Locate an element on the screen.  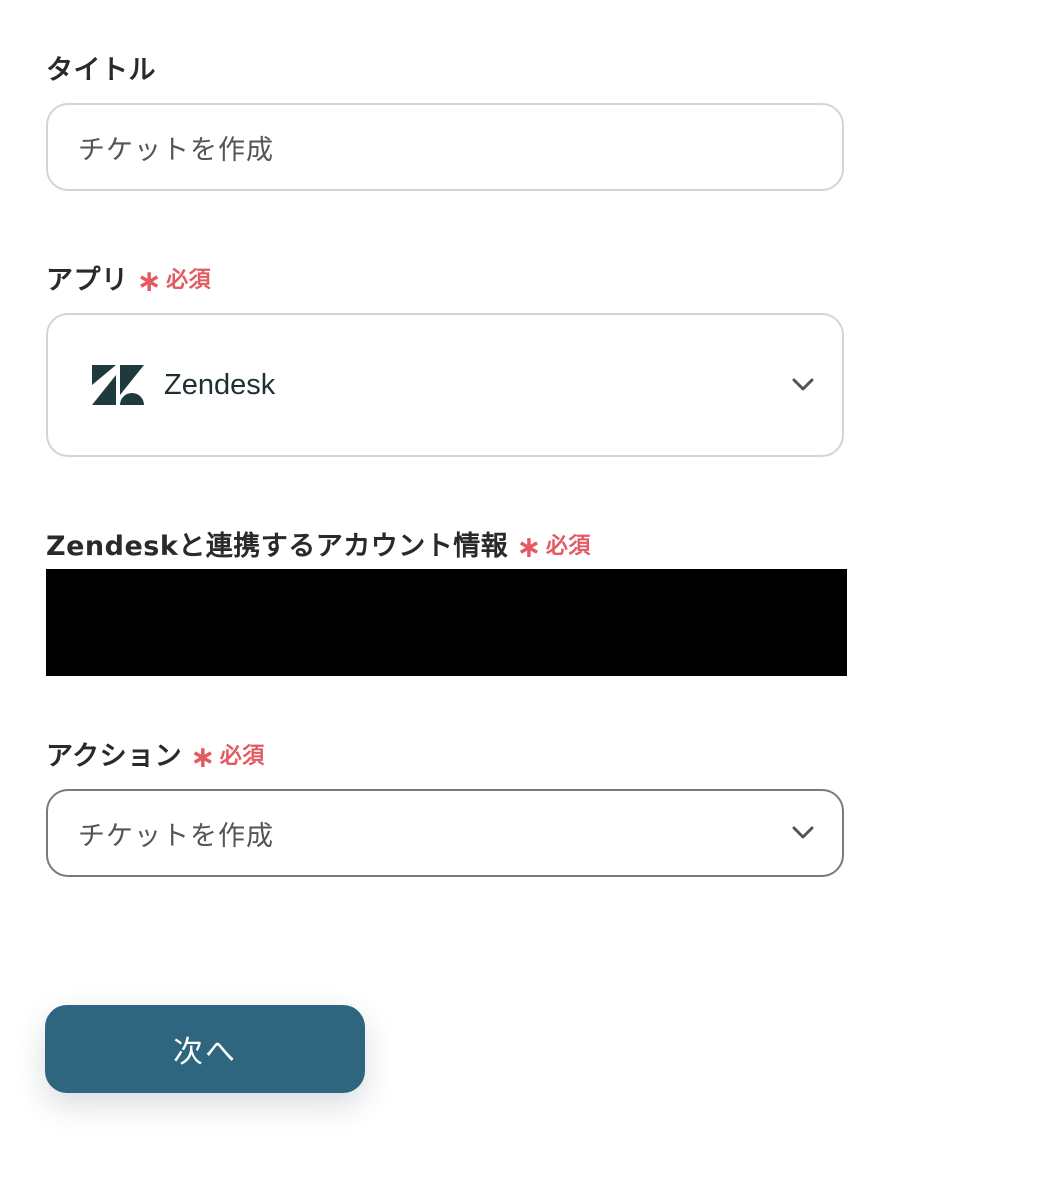
title-input: チケットを作成 is located at coordinates (445, 147).